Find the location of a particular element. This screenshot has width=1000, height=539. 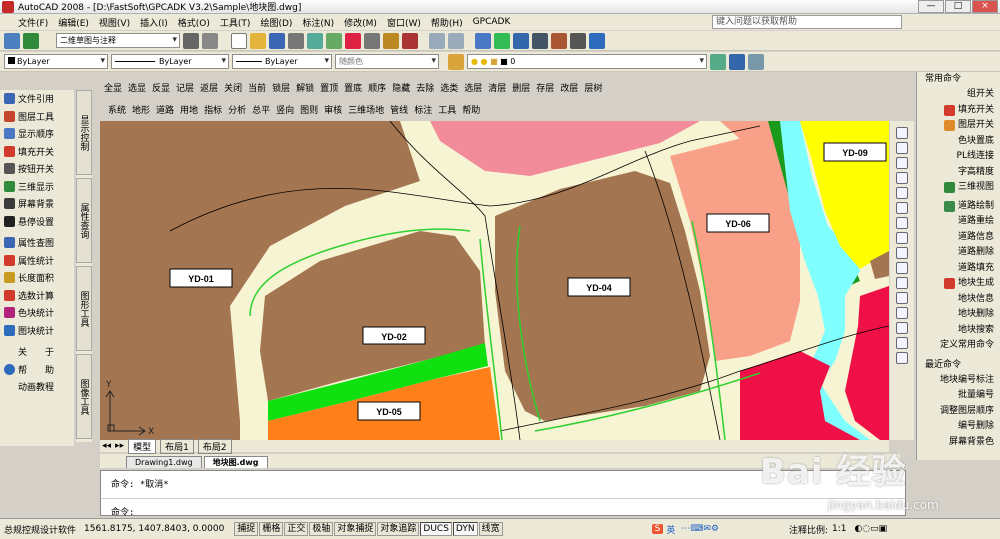

match-properties-icon is located at coordinates (410, 40).